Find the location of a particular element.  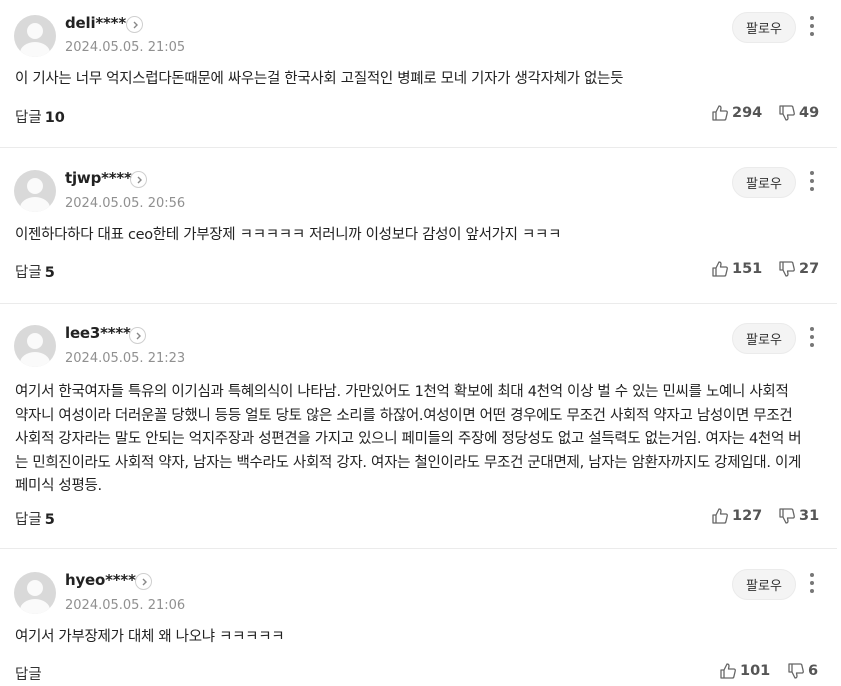

comment-date: 2024.05.05. 20:56 is located at coordinates (125, 203).